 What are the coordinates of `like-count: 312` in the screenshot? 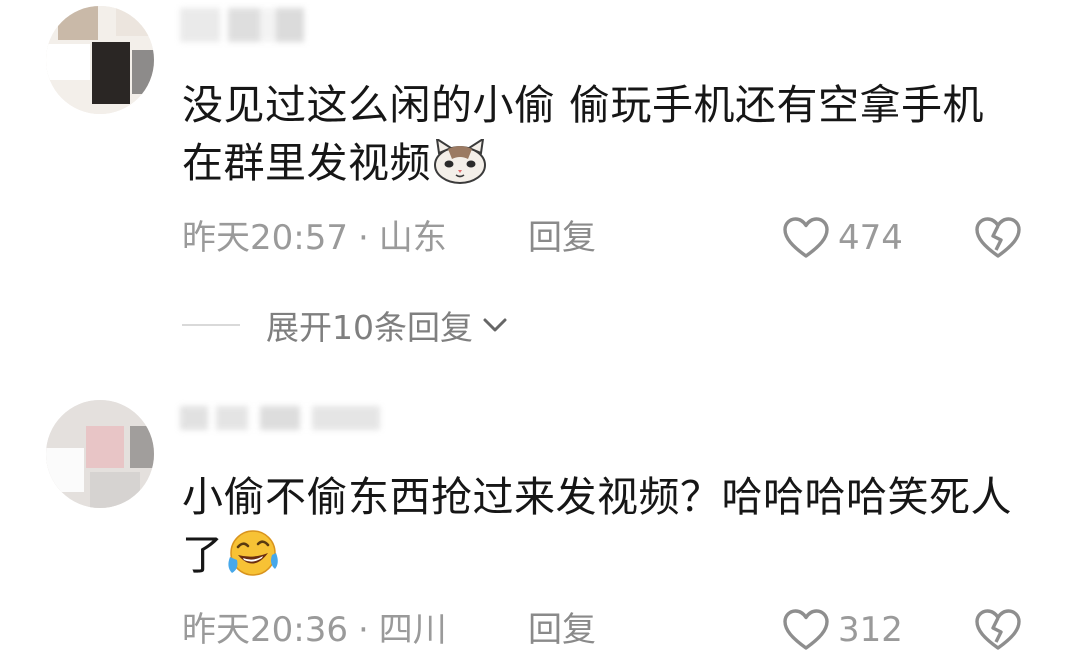 It's located at (870, 630).